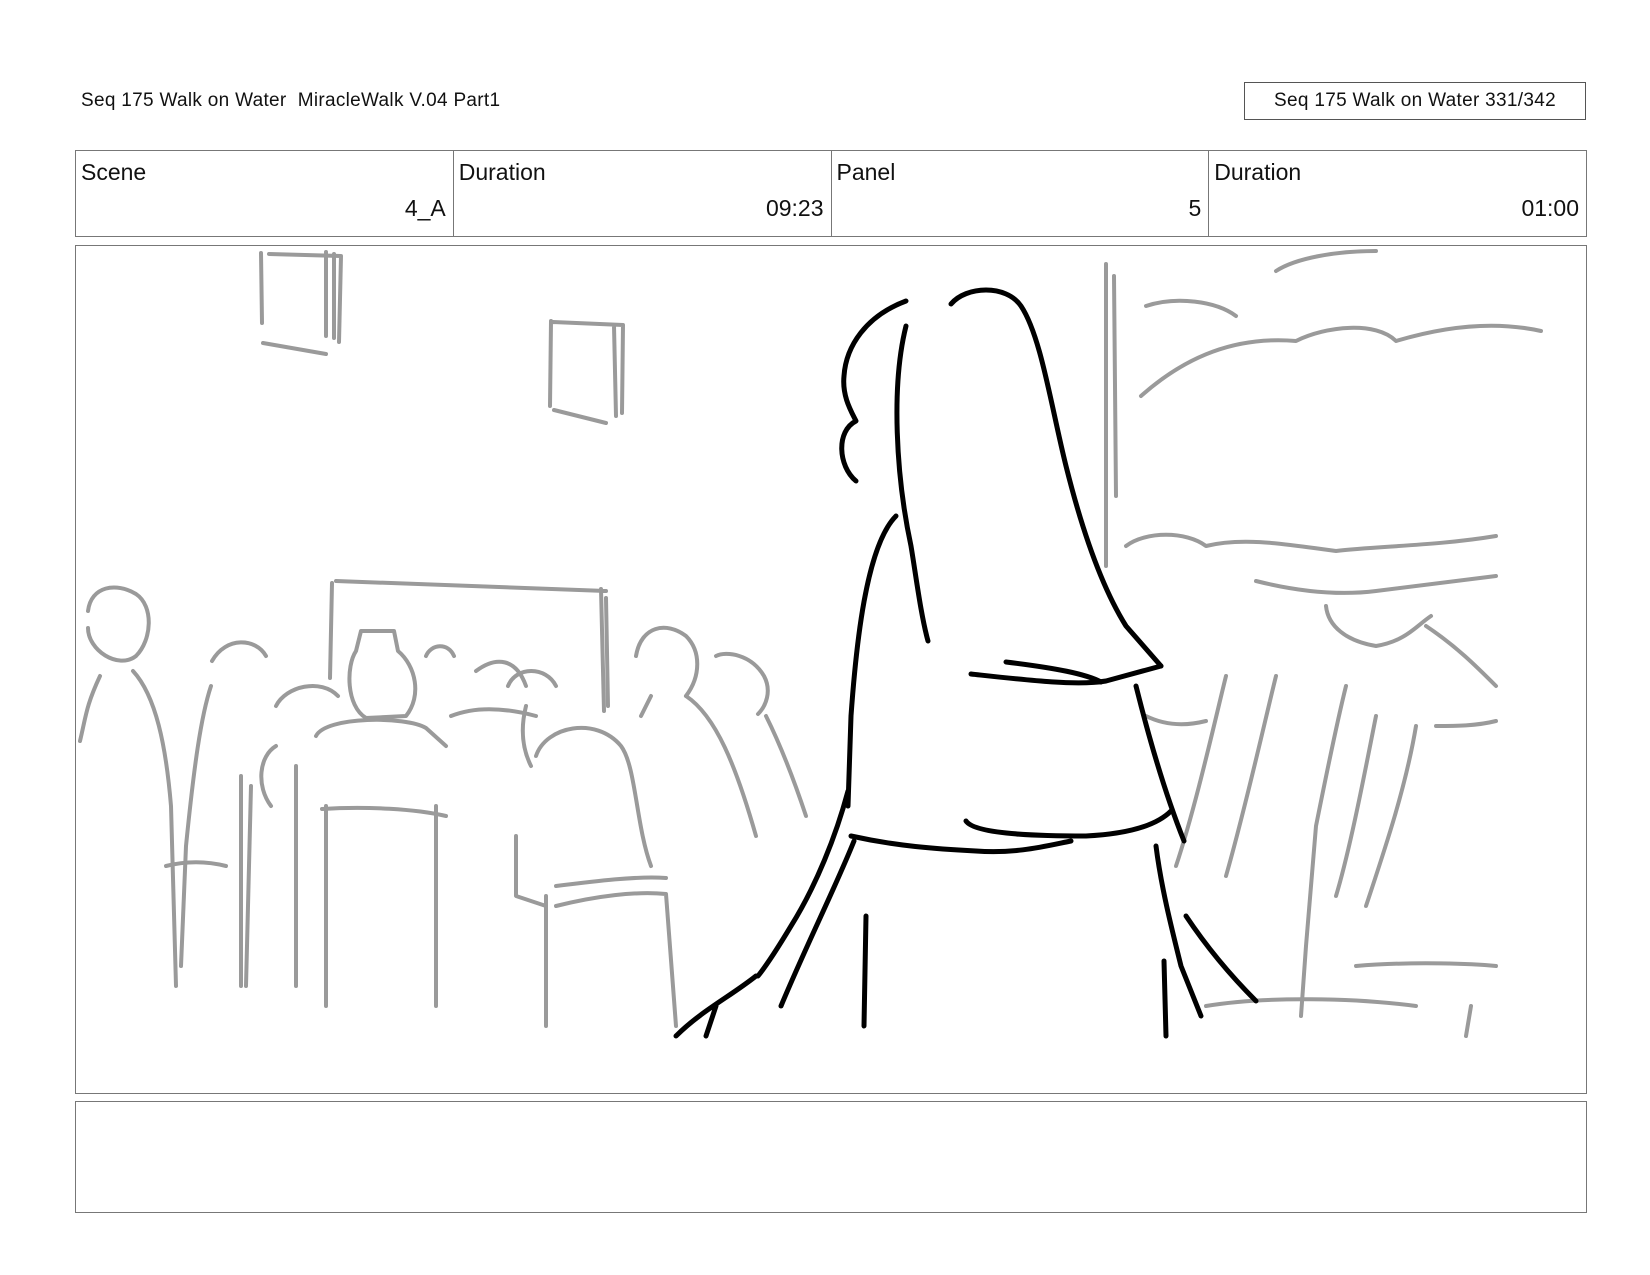 Image resolution: width=1650 pixels, height=1275 pixels. Describe the element at coordinates (1397, 193) in the screenshot. I see `panel-duration-cell: Duration 01:00` at that location.